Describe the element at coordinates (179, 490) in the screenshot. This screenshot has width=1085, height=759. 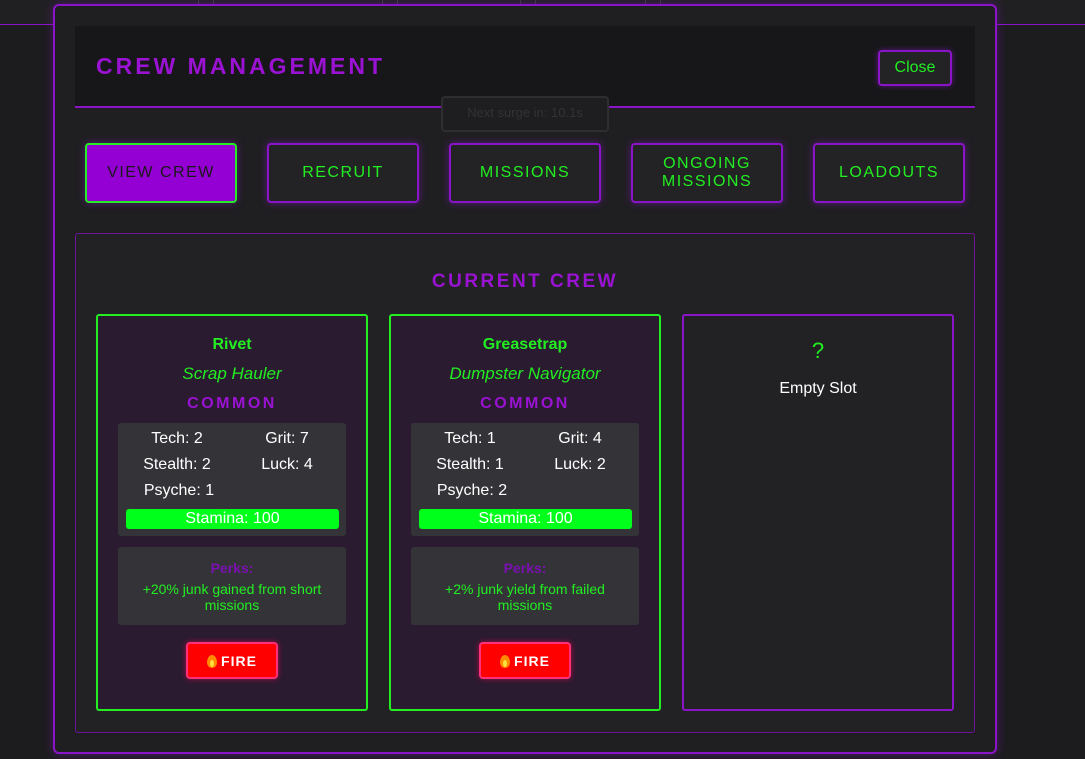
I see `stat-psyche: Psyche: 1` at that location.